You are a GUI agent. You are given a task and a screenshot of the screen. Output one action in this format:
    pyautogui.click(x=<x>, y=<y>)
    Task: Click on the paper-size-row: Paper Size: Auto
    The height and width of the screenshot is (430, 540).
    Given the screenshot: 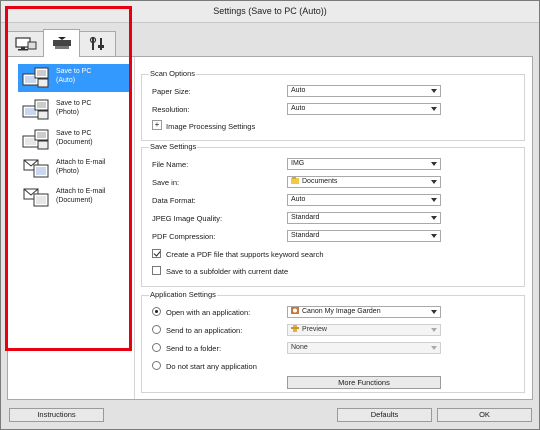 What is the action you would take?
    pyautogui.click(x=337, y=91)
    